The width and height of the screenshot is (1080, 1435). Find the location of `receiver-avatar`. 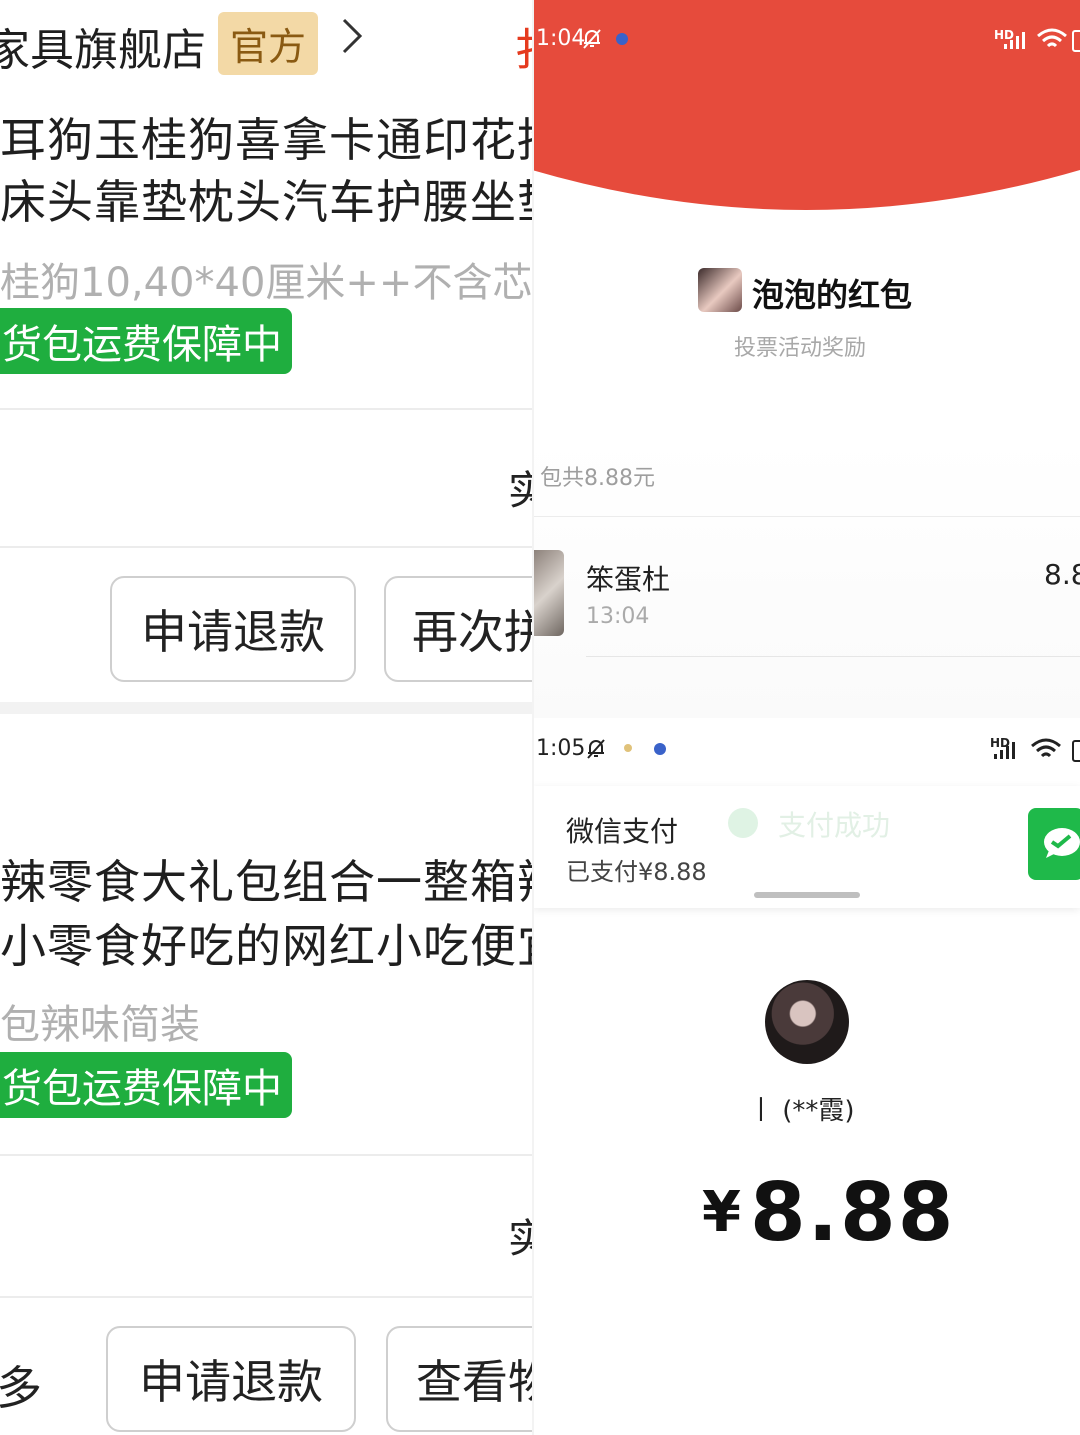

receiver-avatar is located at coordinates (548, 593).